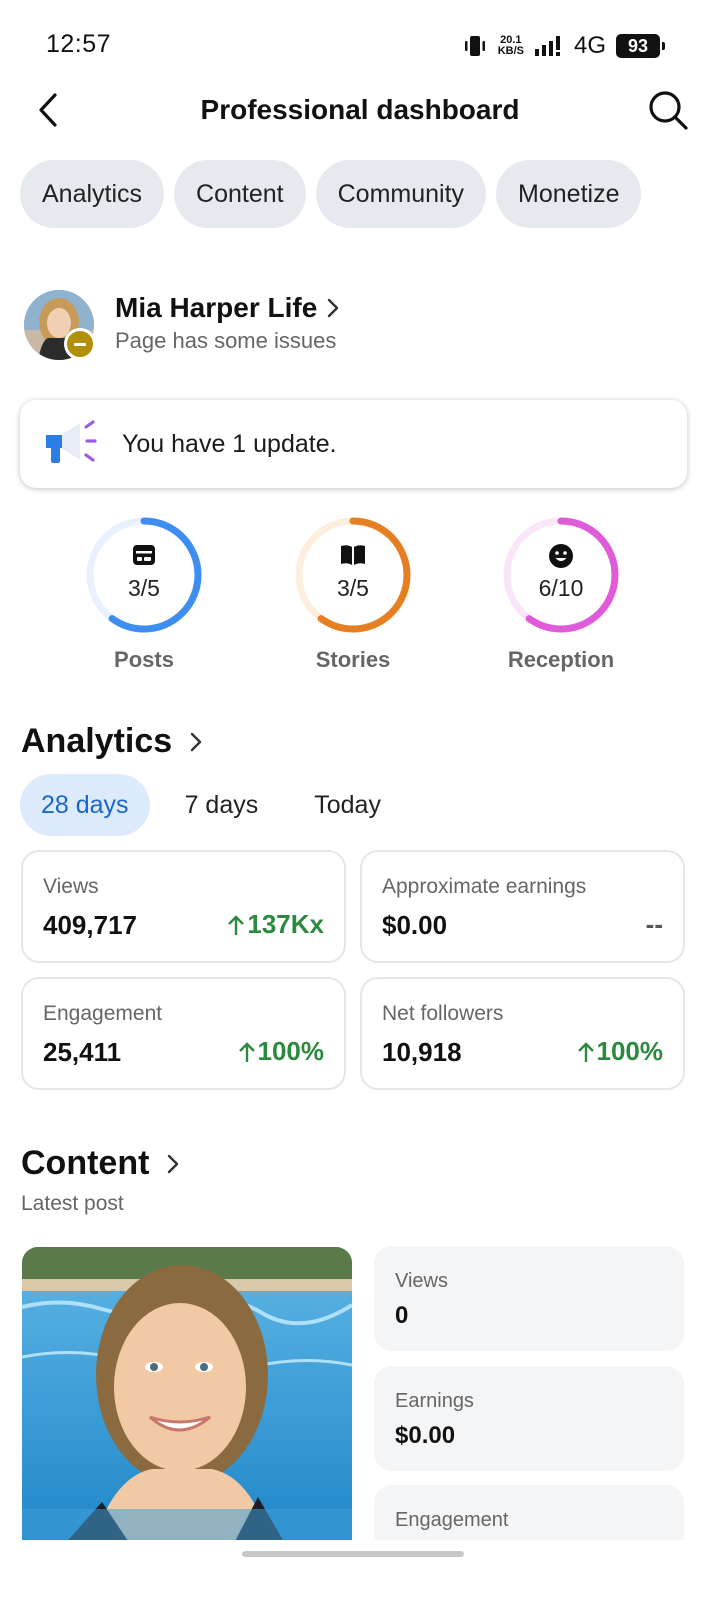 Image resolution: width=720 pixels, height=1600 pixels. What do you see at coordinates (79, 44) in the screenshot?
I see `status-time: 12:57` at bounding box center [79, 44].